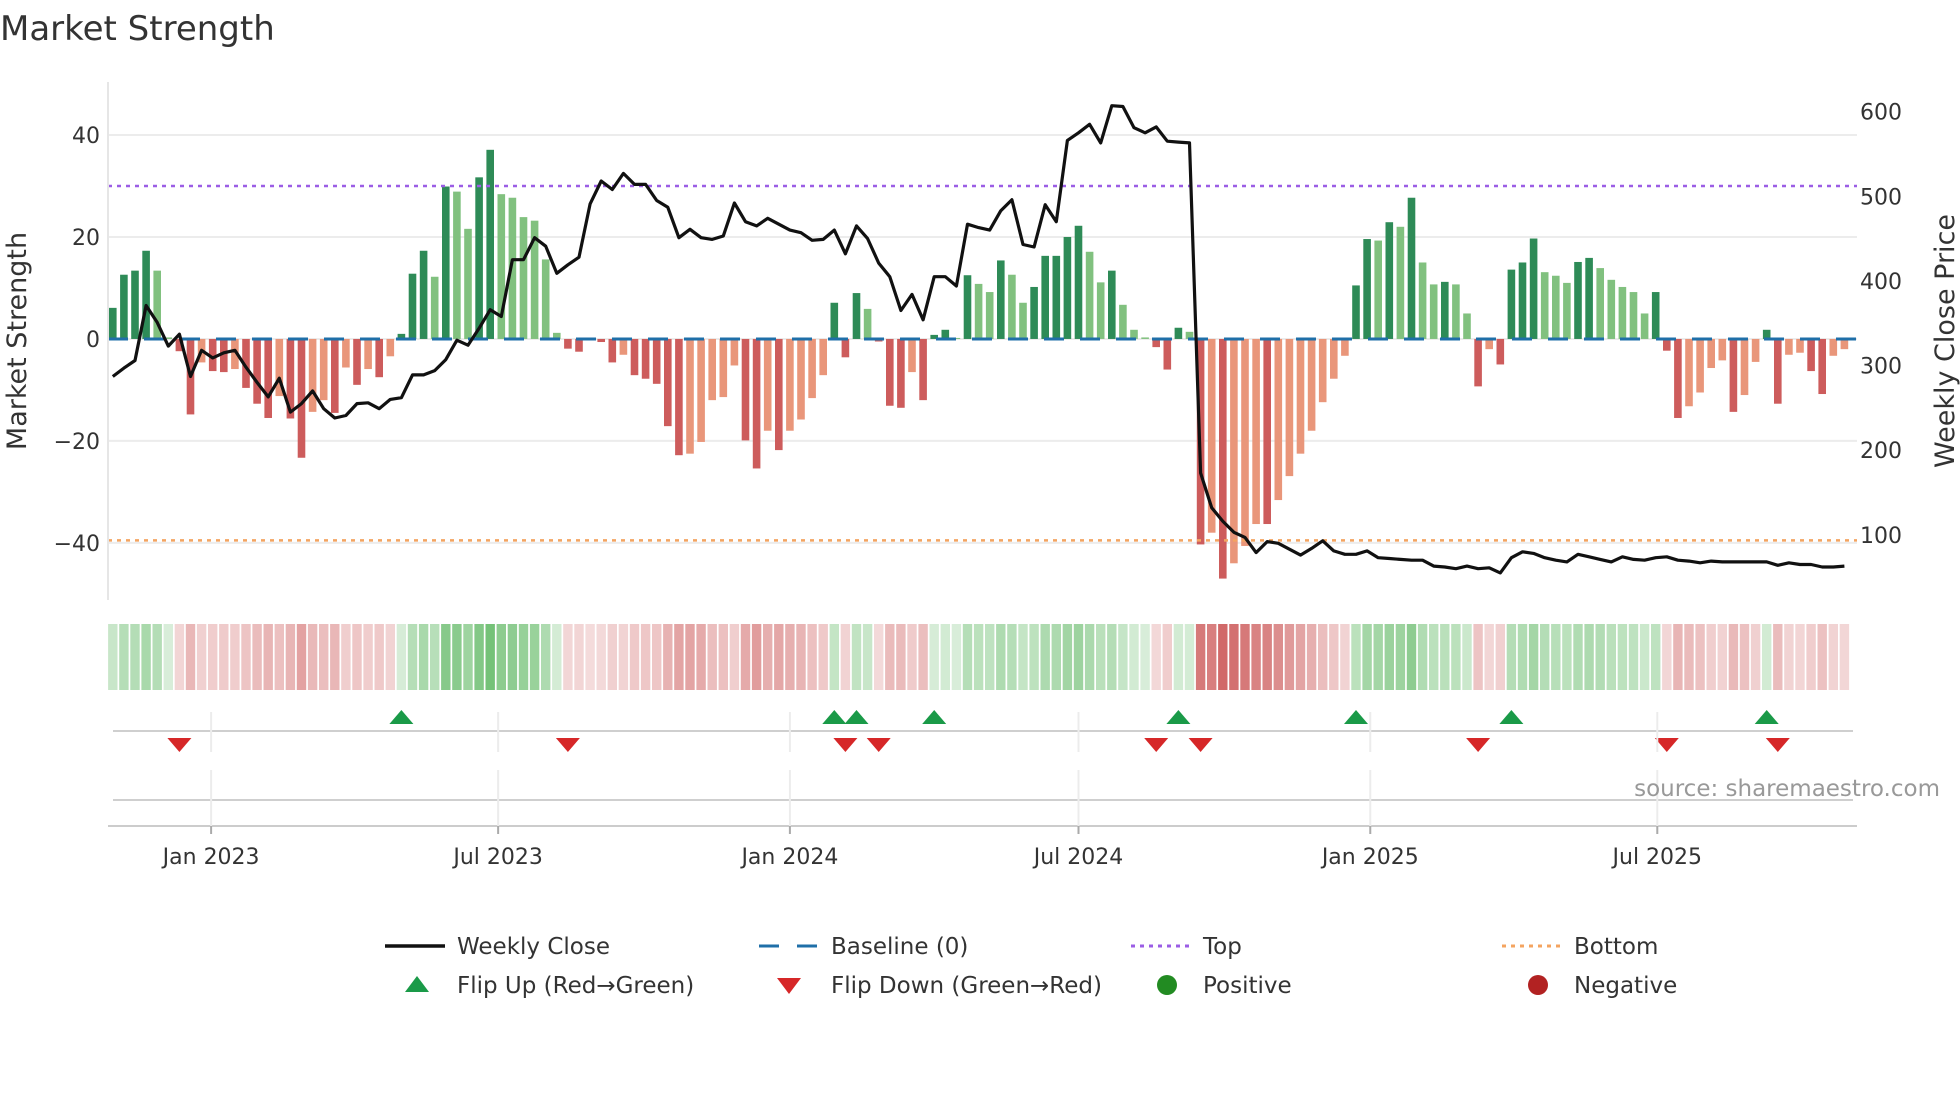 This screenshot has height=1102, width=1960. I want to click on legend-item: Negative, so click(1602, 986).